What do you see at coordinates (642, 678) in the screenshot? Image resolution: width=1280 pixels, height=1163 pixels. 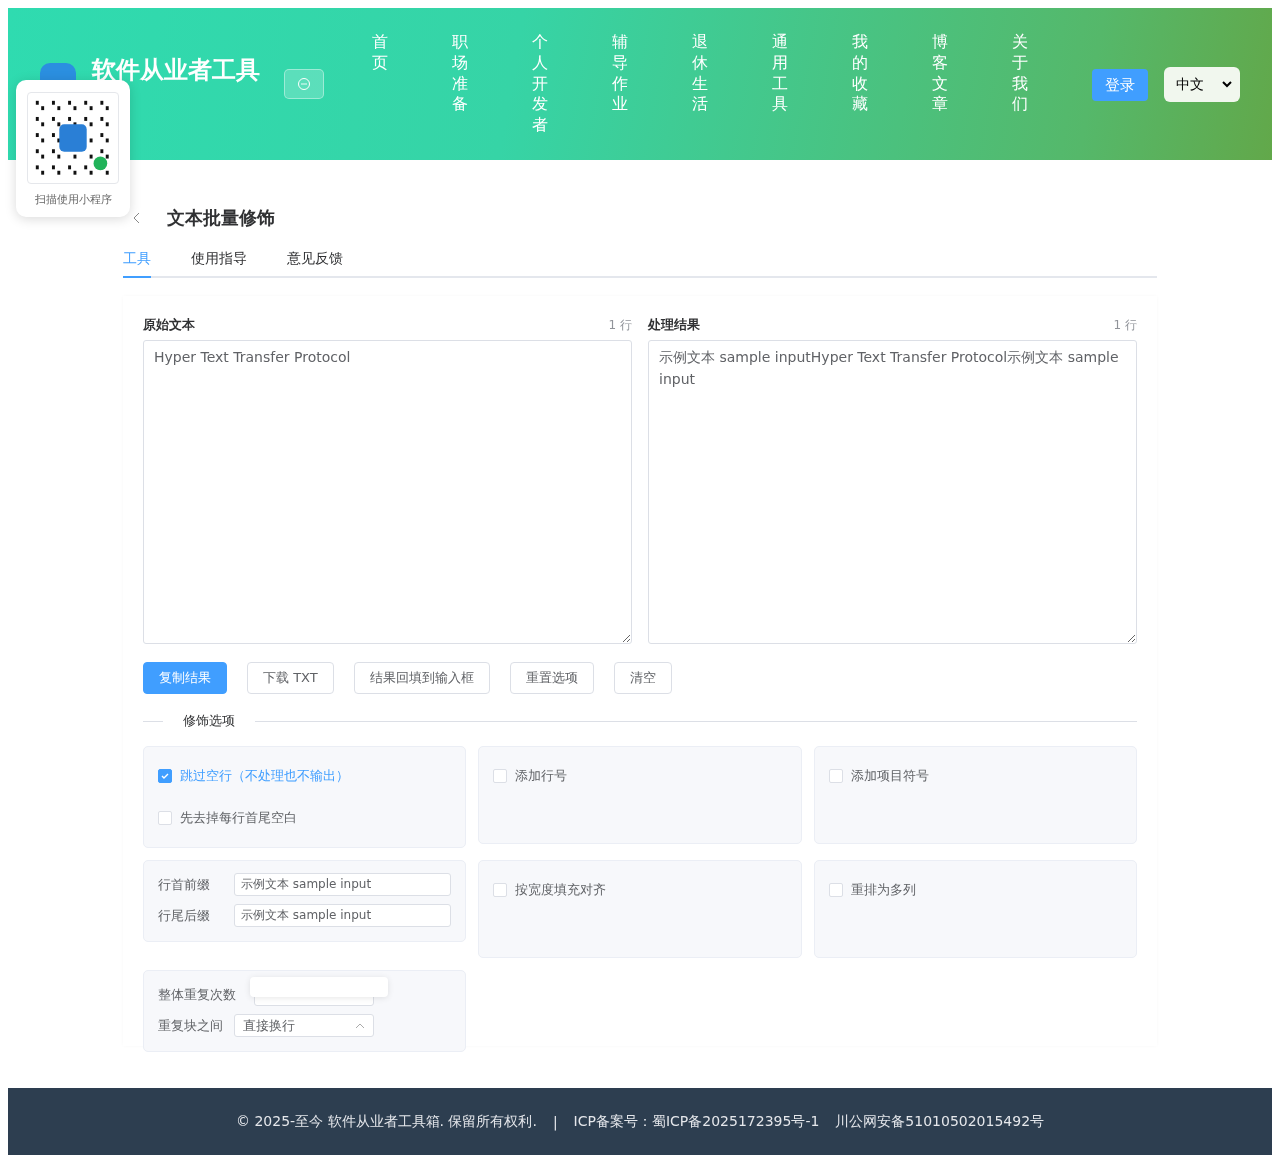 I see `action-button: 清空` at bounding box center [642, 678].